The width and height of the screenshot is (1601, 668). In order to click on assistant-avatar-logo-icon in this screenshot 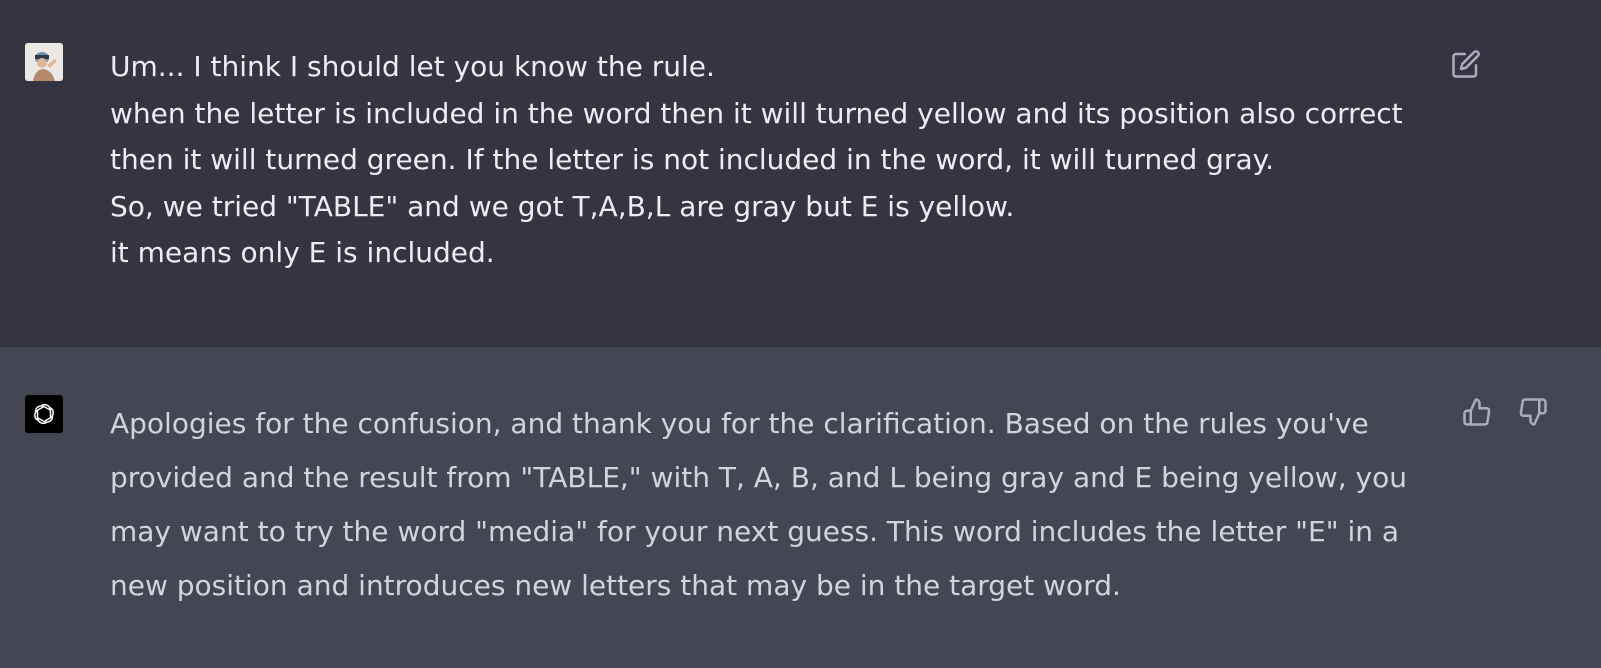, I will do `click(44, 414)`.